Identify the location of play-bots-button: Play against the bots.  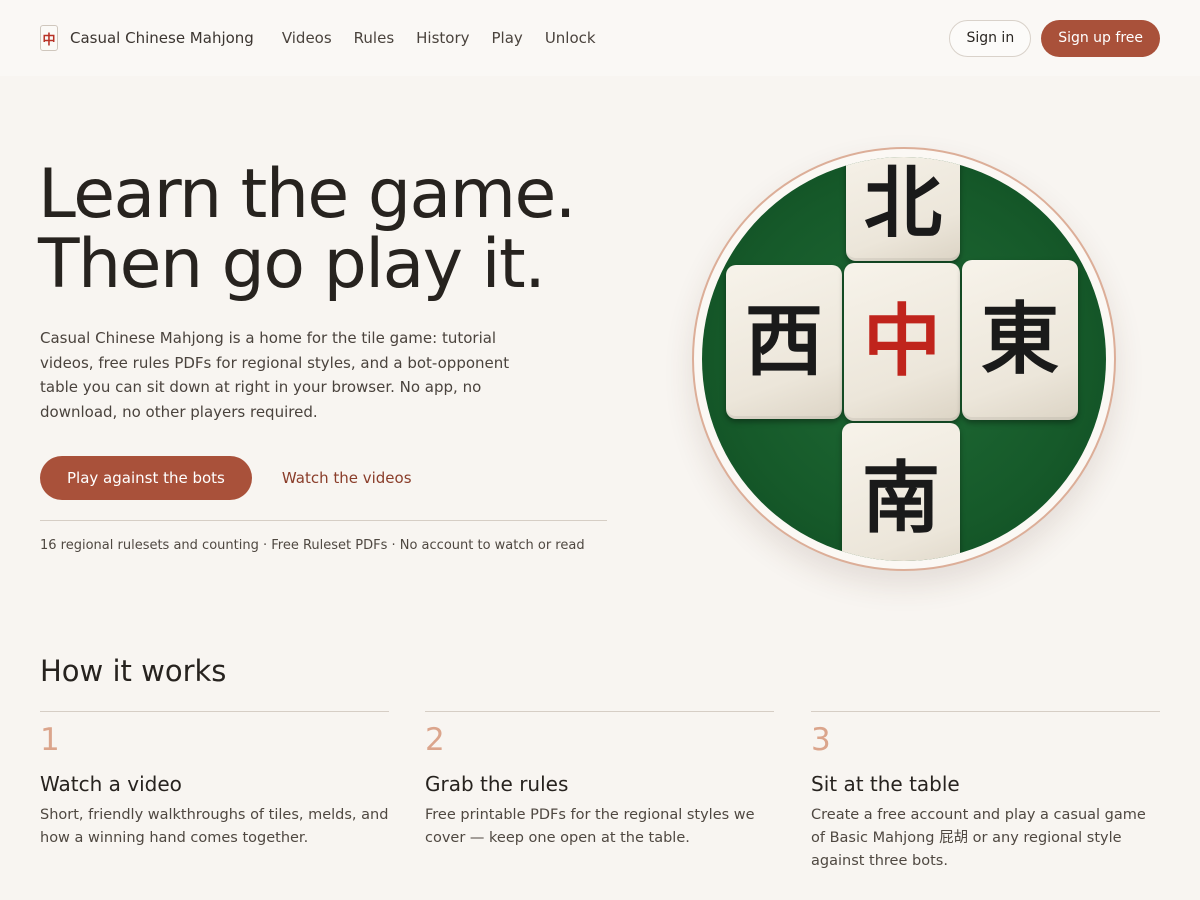
(146, 478).